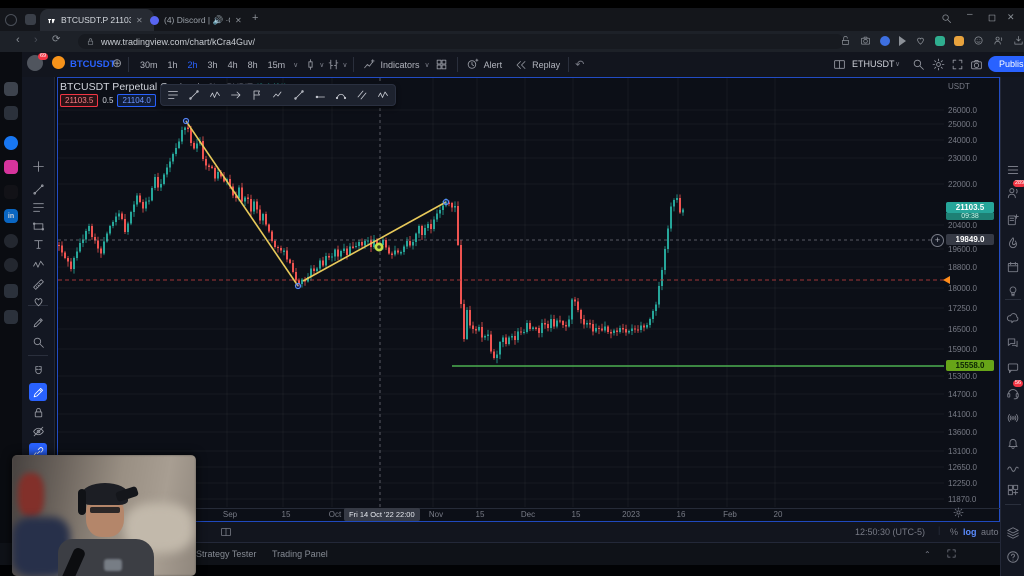 Image resolution: width=1024 pixels, height=576 pixels. I want to click on polyline-icon, so click(215, 95).